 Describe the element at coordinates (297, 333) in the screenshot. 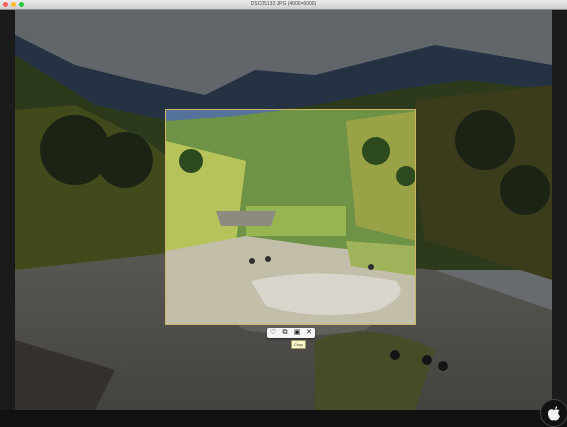

I see `crop-apply-icon: ▣` at that location.